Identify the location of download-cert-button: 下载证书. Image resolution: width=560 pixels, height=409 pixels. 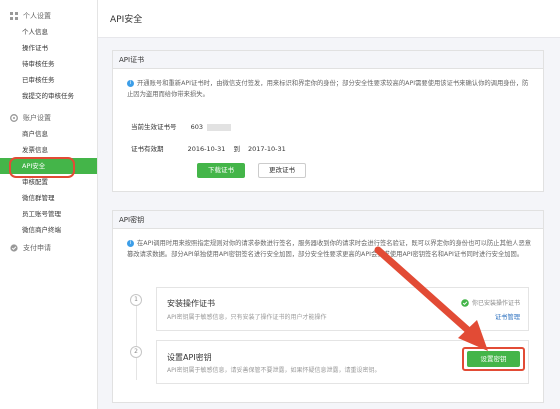
(221, 170).